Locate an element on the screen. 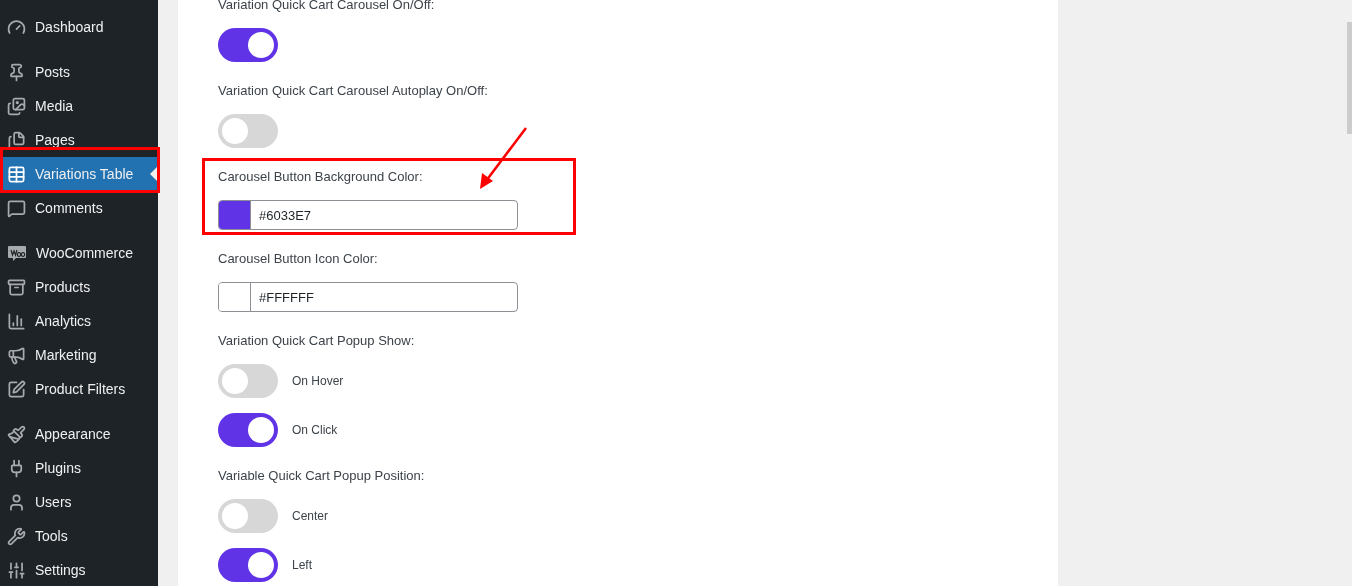 The width and height of the screenshot is (1352, 586). sidebar-item: Tools is located at coordinates (79, 536).